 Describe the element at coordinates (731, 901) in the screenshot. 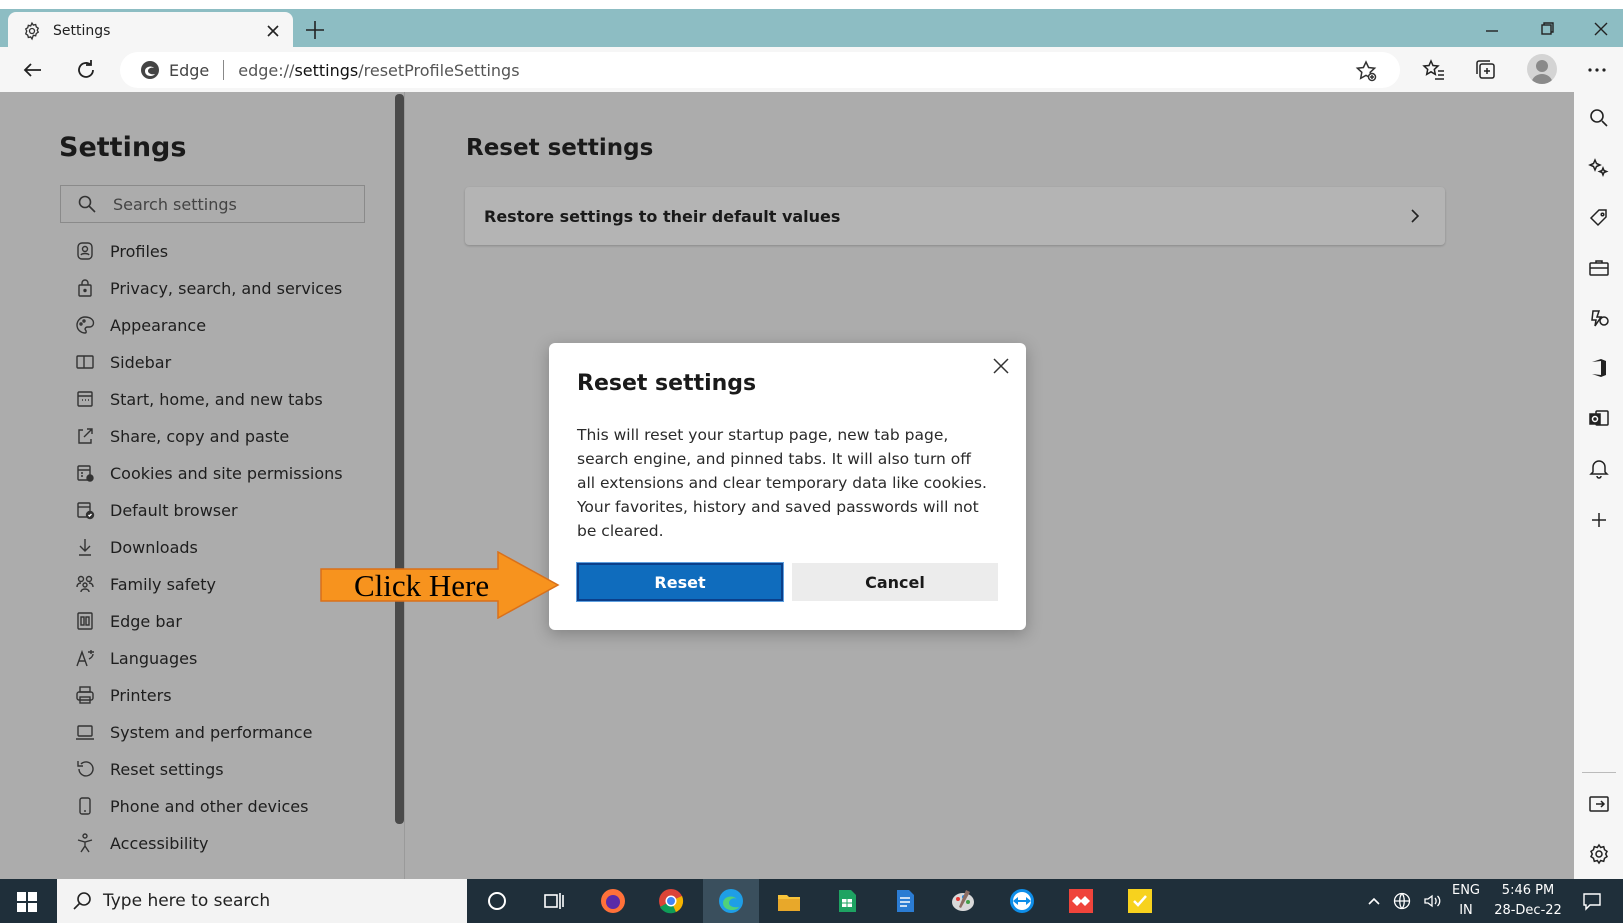

I see `edge-taskbar-icon` at that location.